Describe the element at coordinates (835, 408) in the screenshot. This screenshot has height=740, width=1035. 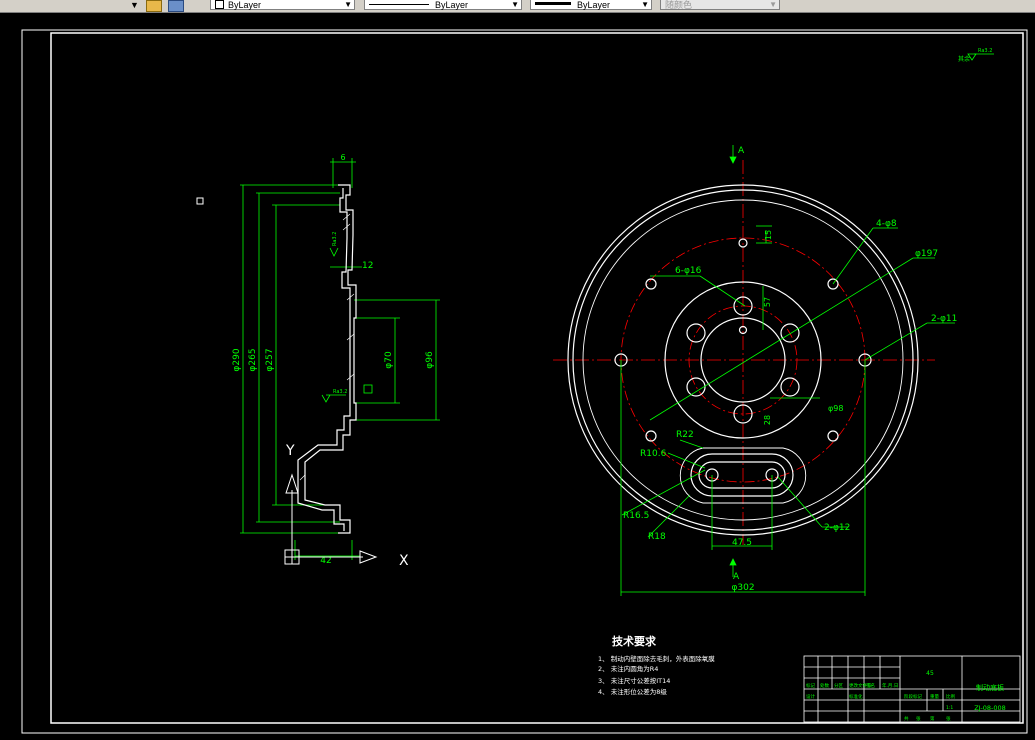
I see `svg-text: φ98` at that location.